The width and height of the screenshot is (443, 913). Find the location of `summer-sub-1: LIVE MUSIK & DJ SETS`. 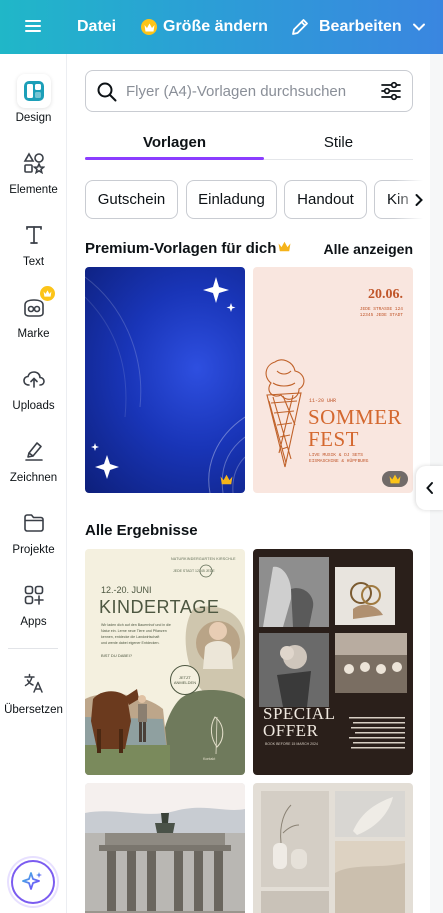

summer-sub-1: LIVE MUSIK & DJ SETS is located at coordinates (336, 455).